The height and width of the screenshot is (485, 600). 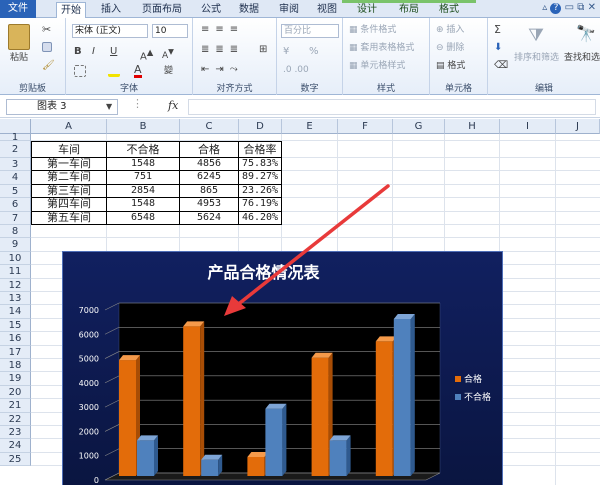 What do you see at coordinates (111, 10) in the screenshot?
I see `tab-insert: 插入` at bounding box center [111, 10].